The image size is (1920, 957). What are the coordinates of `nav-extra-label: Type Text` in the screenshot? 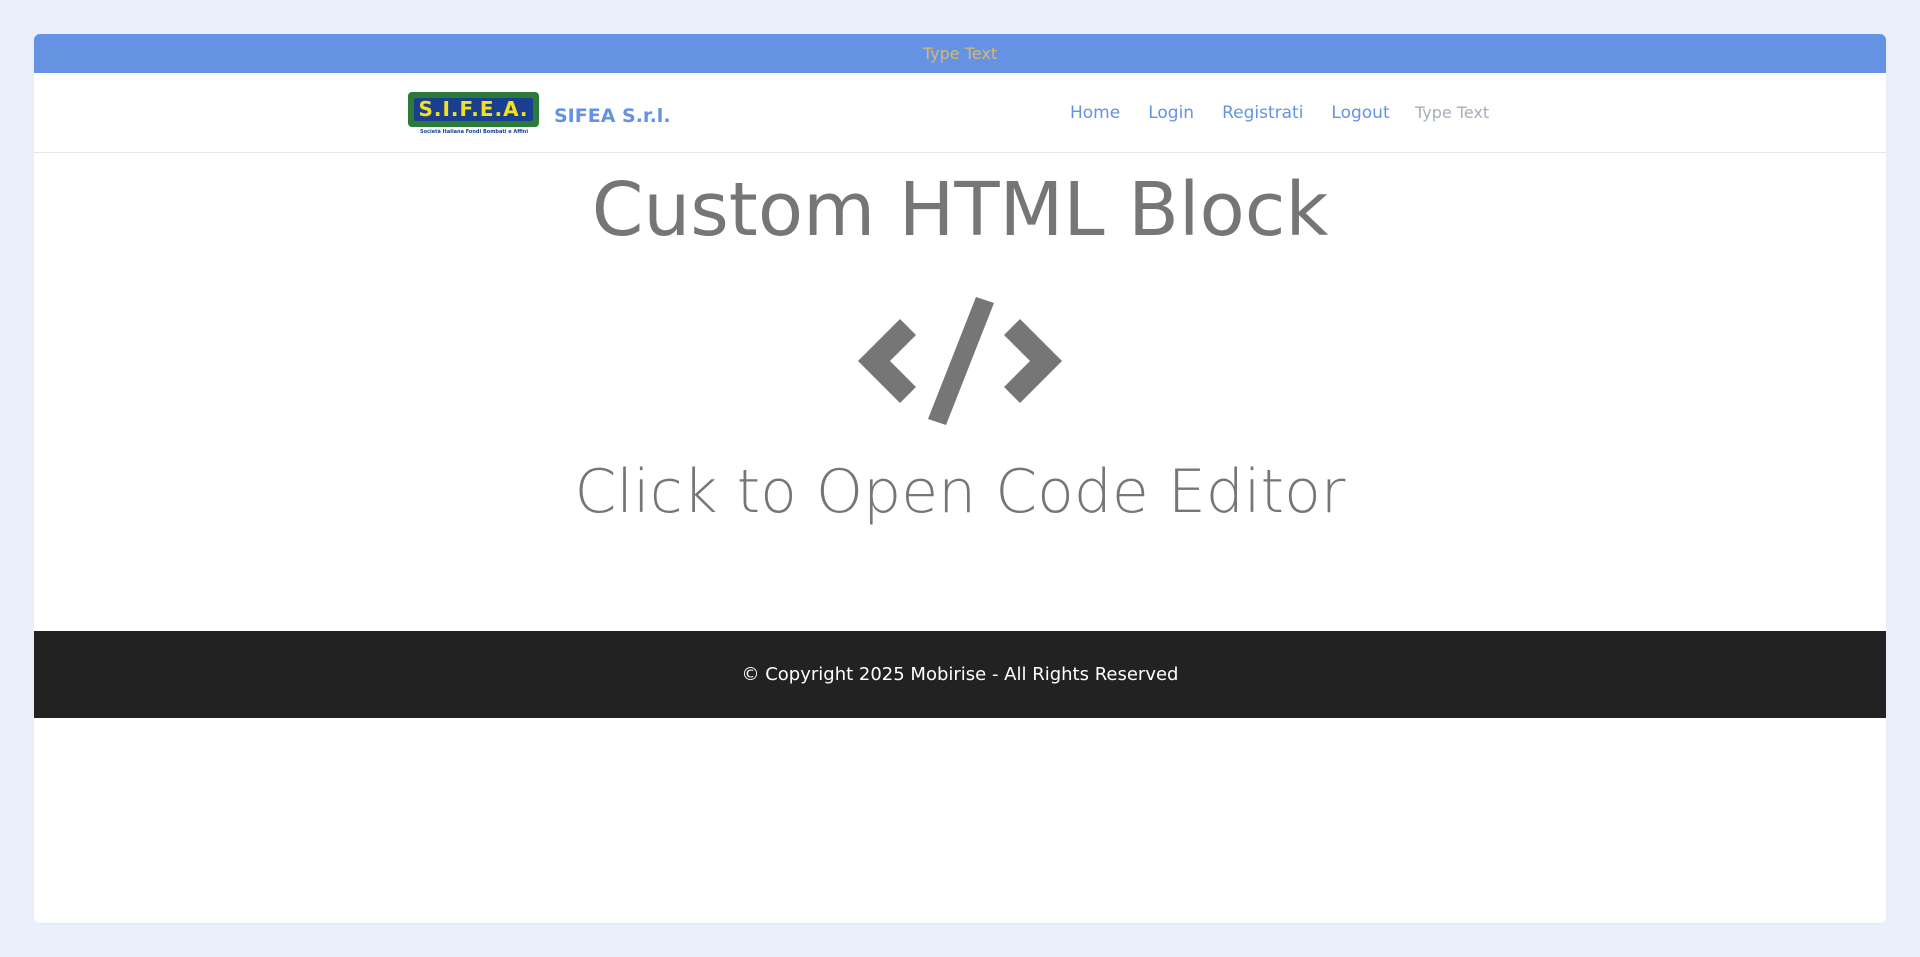 It's located at (1452, 112).